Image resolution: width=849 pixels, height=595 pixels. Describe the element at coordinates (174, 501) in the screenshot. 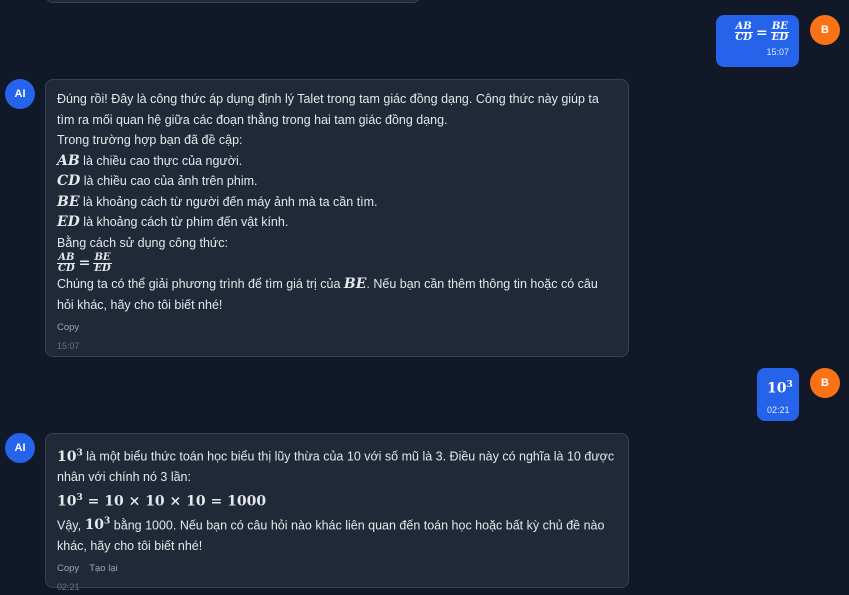

I see `equation-rest: = 10 × 10 × 10 = 1000` at that location.